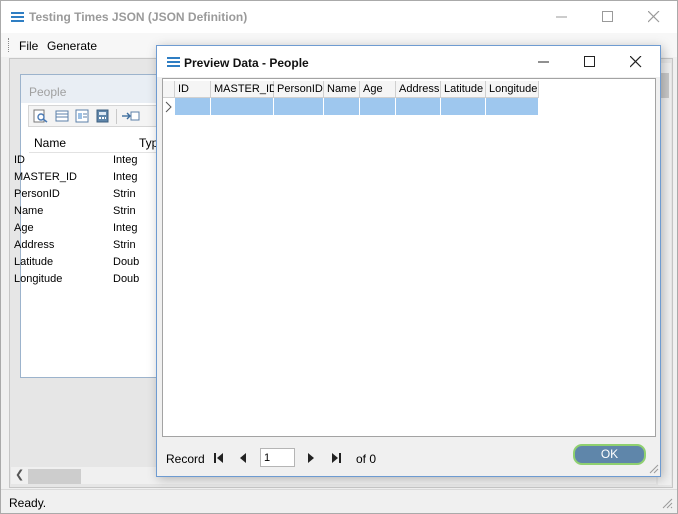 The image size is (678, 514). Describe the element at coordinates (84, 196) in the screenshot. I see `field-row: PersonID Strin` at that location.